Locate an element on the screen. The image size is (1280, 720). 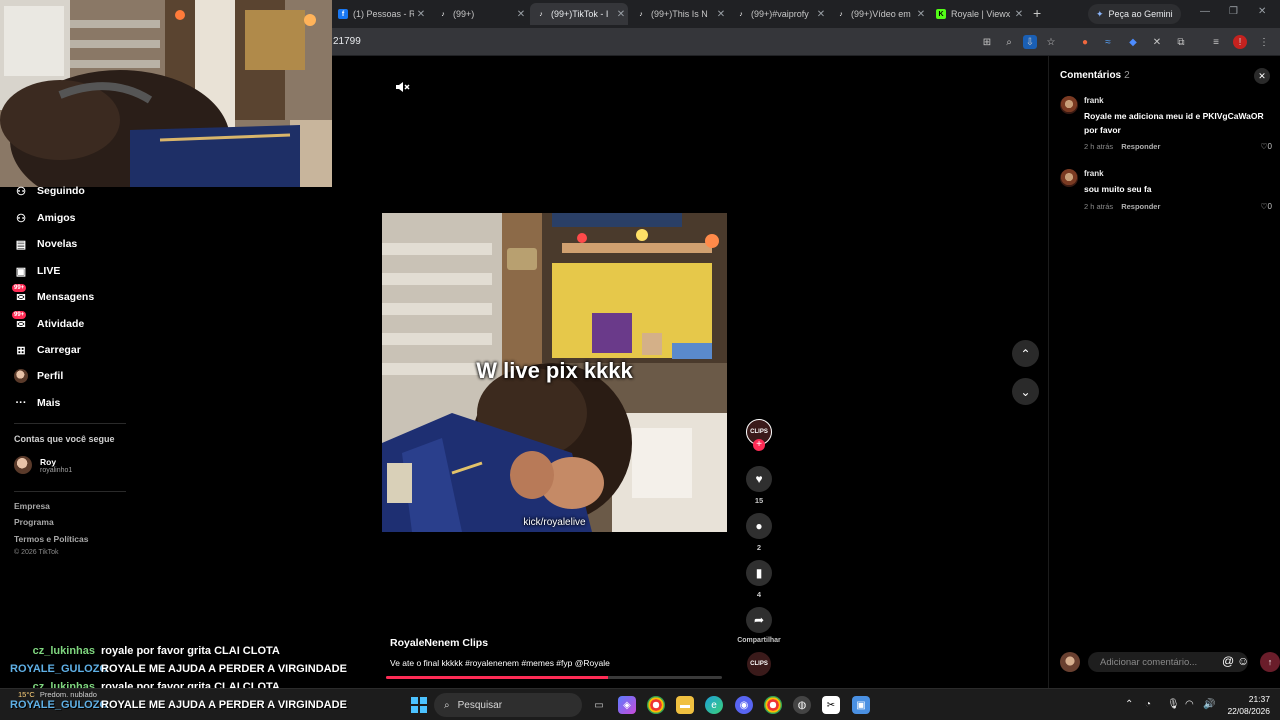
reading-list-icon: ≡ is located at coordinates (1216, 42).